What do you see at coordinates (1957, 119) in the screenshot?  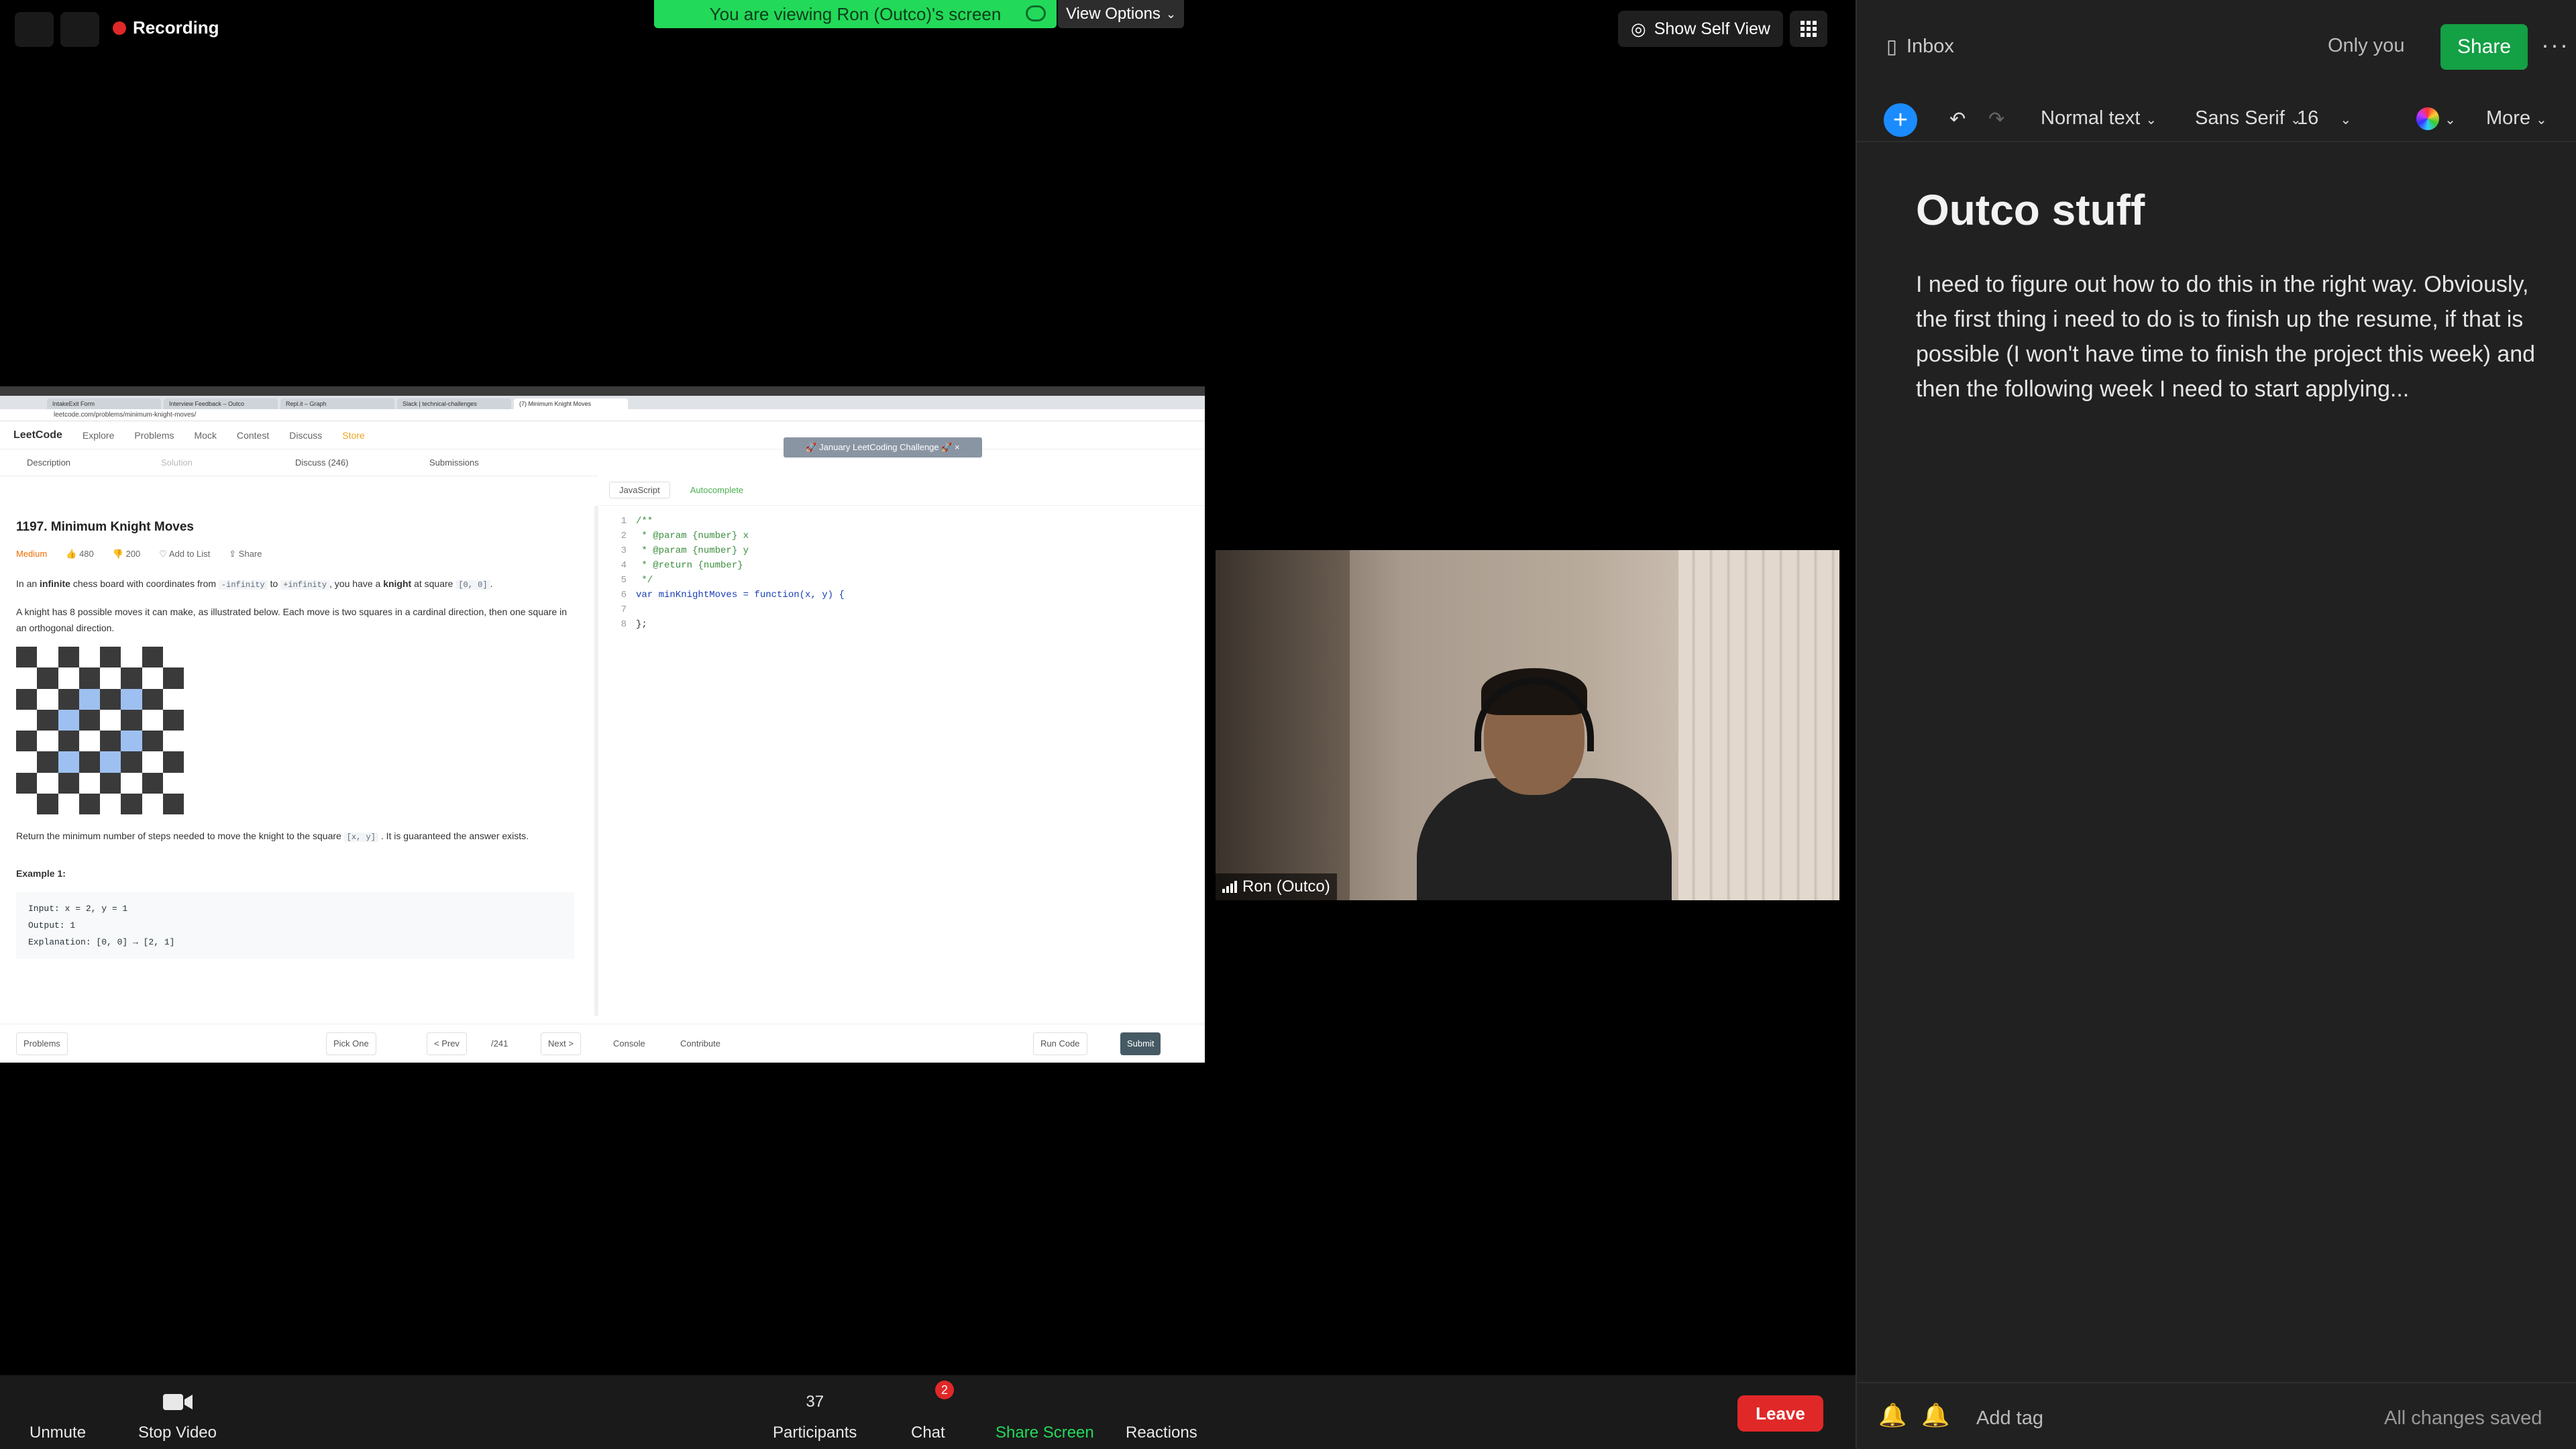 I see `undo-icon: ↶` at bounding box center [1957, 119].